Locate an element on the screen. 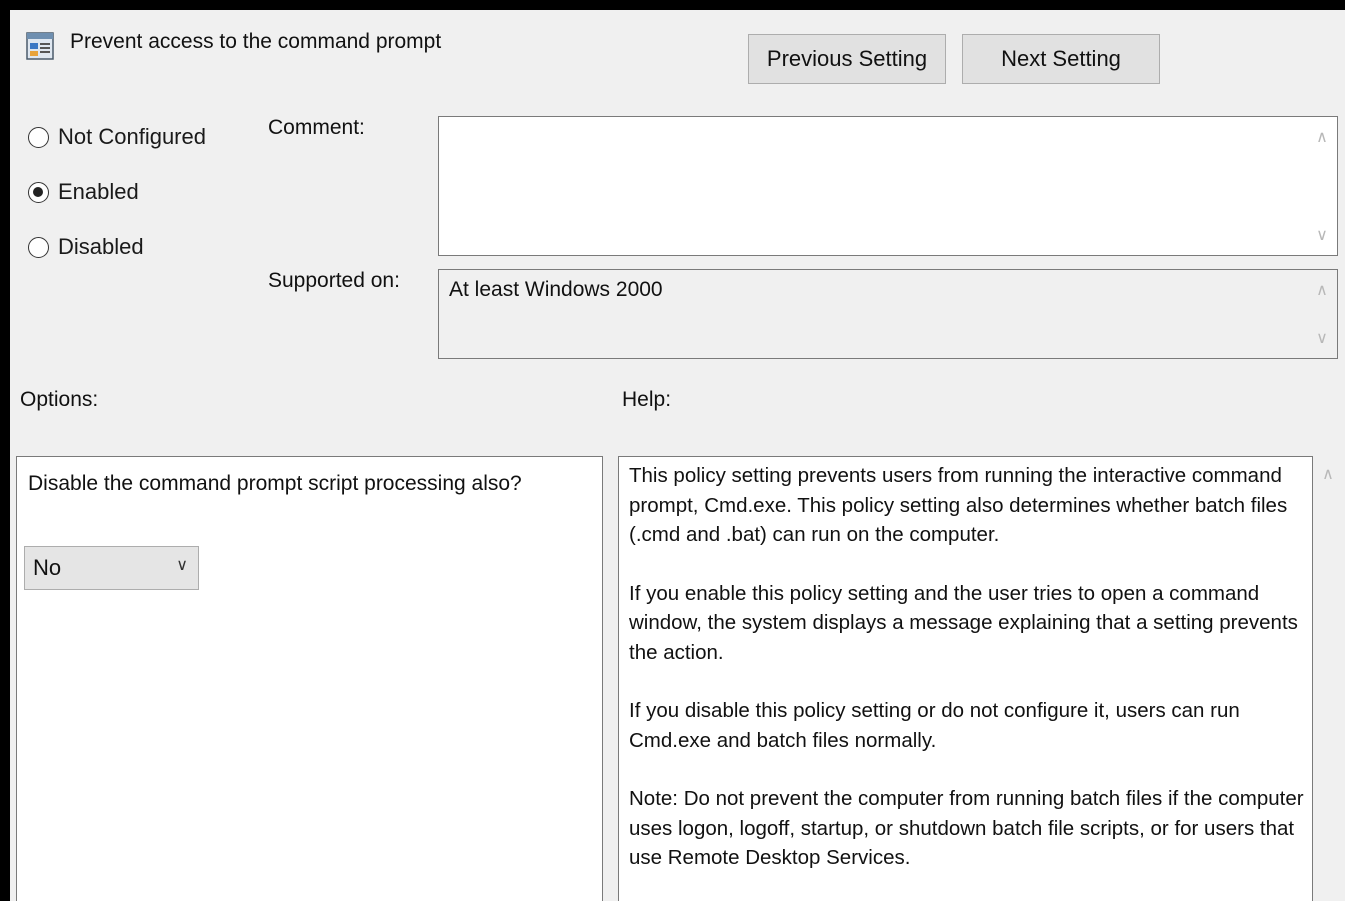 This screenshot has width=1345, height=901. script-processing-select: No ∨ is located at coordinates (111, 568).